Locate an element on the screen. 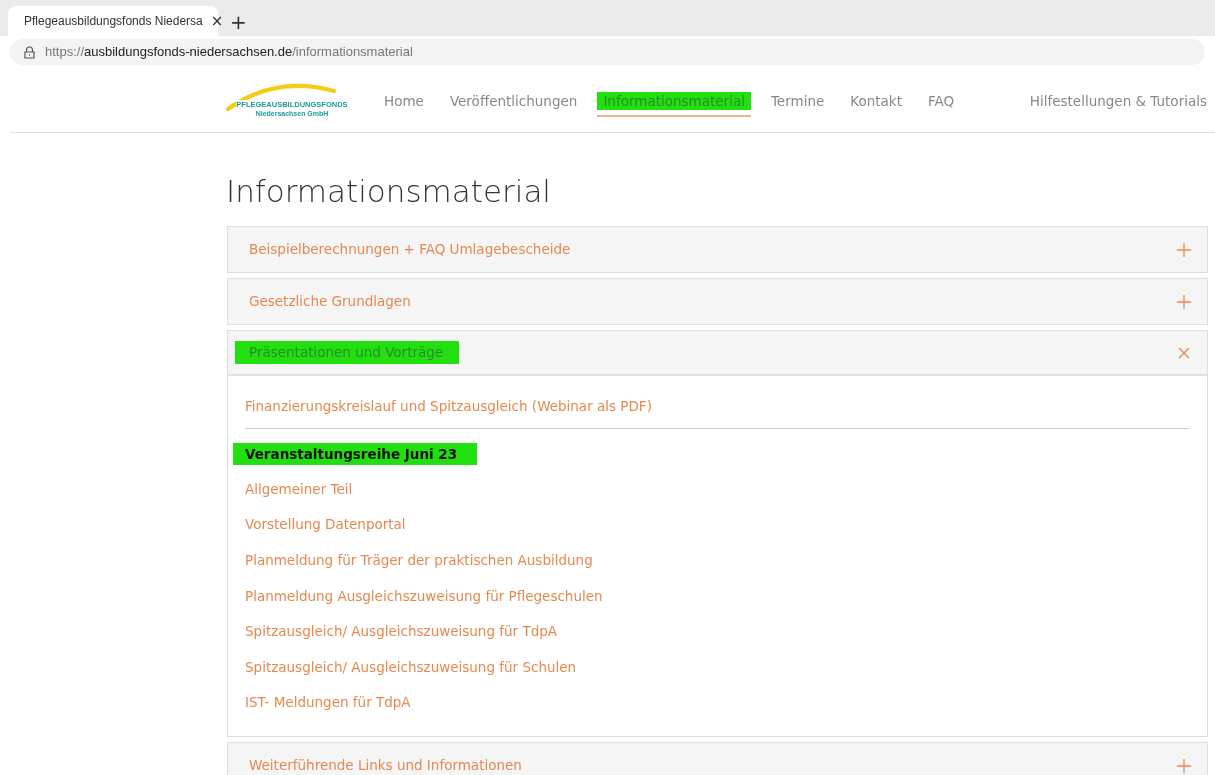  nav-link: FAQ is located at coordinates (941, 101).